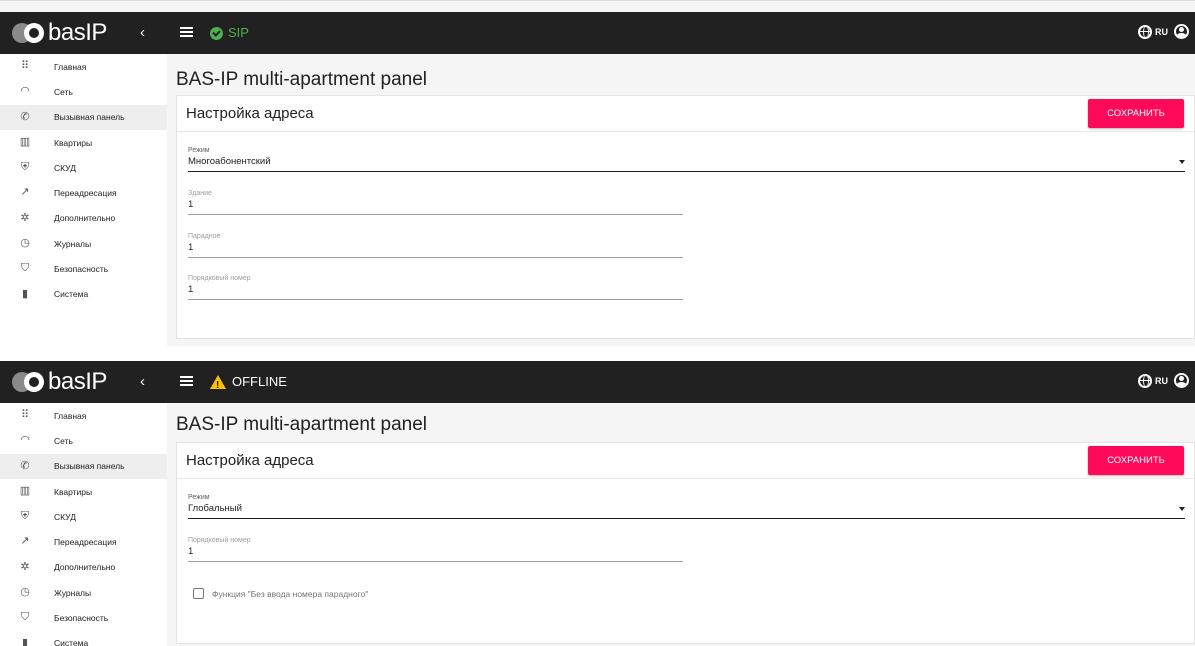 The image size is (1195, 646). Describe the element at coordinates (204, 236) in the screenshot. I see `entrance-label: Парадное` at that location.